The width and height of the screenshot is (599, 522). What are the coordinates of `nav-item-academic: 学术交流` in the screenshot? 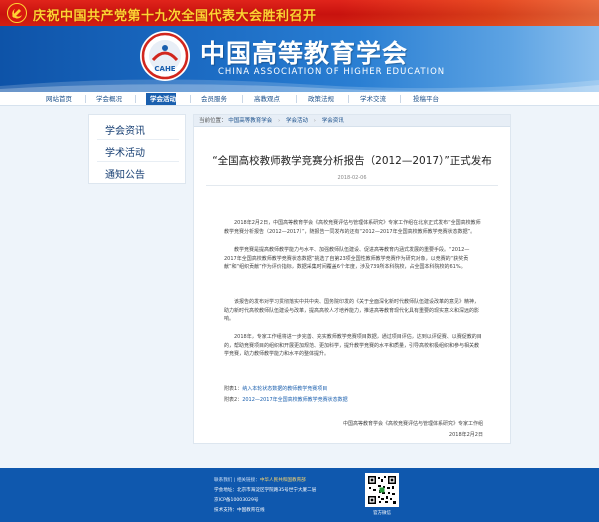 It's located at (373, 99).